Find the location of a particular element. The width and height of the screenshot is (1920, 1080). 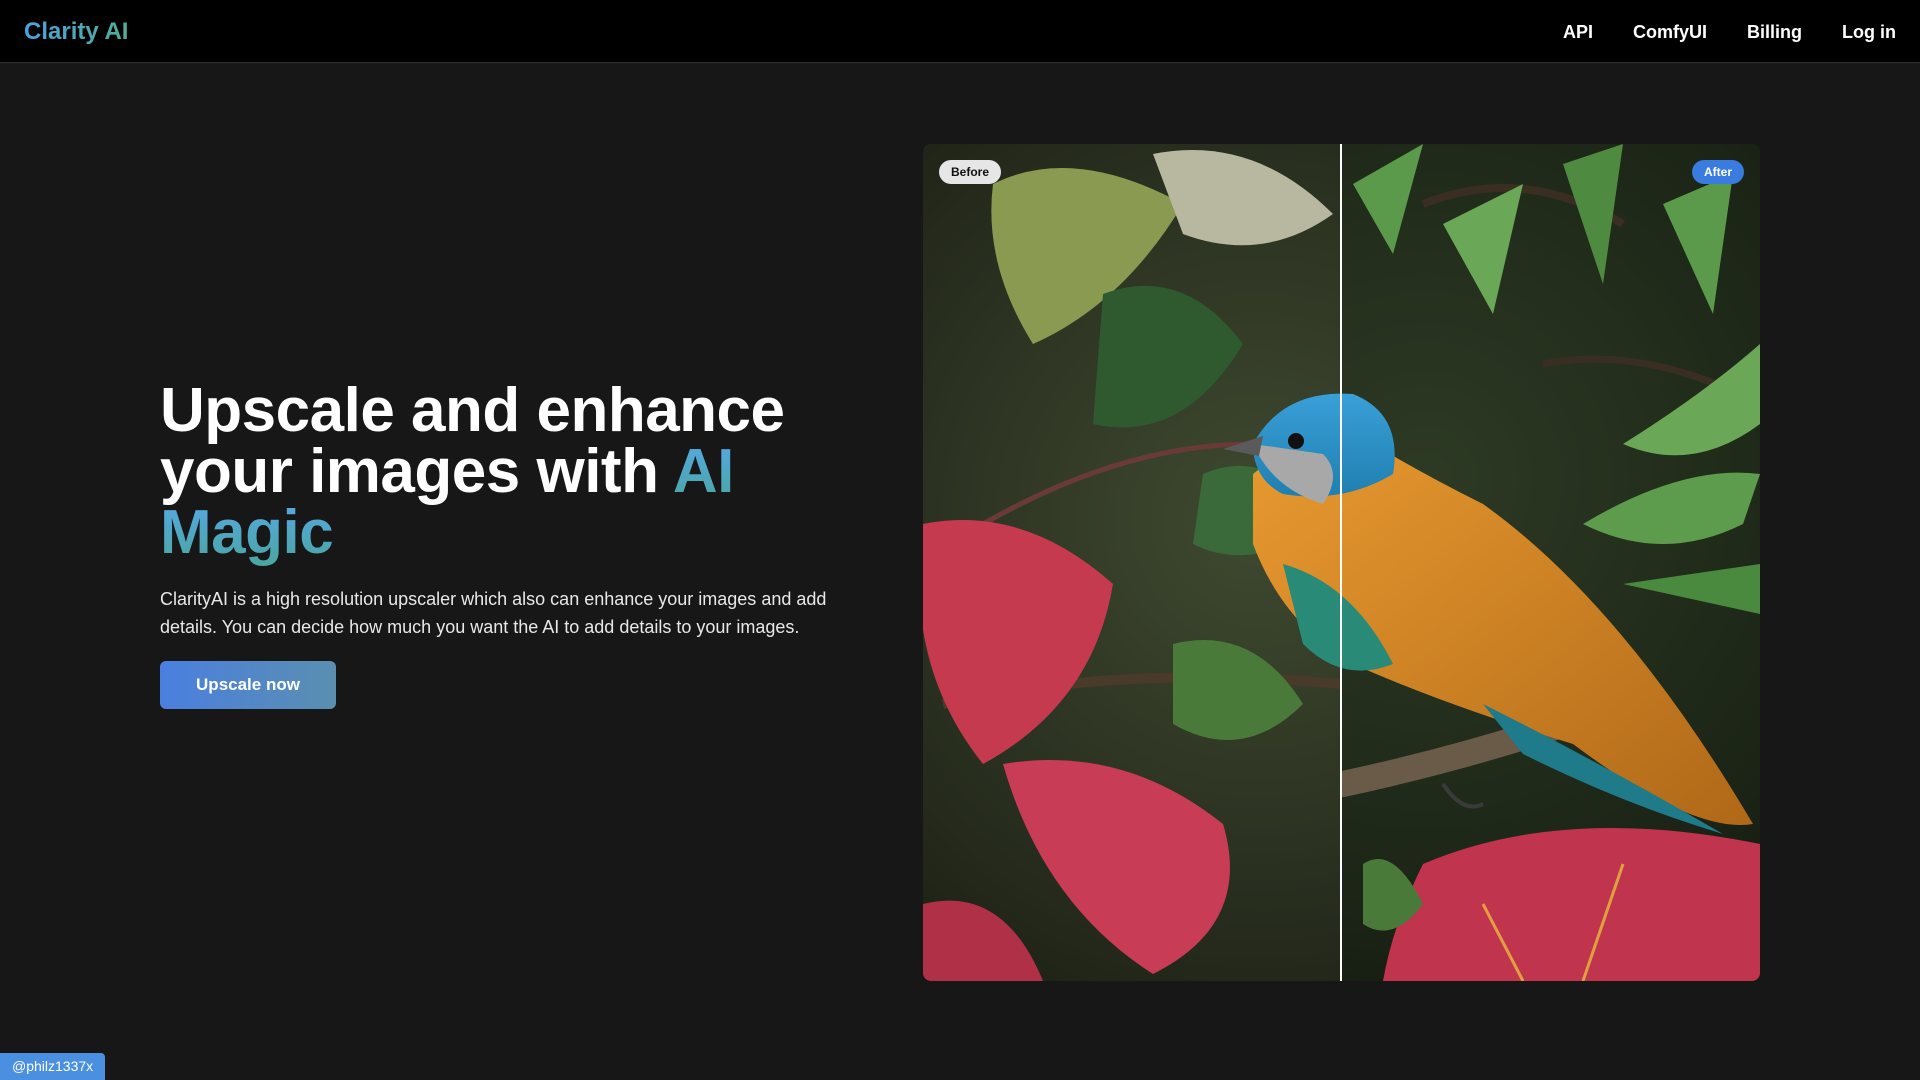

upscale-now-button: Upscale now is located at coordinates (248, 685).